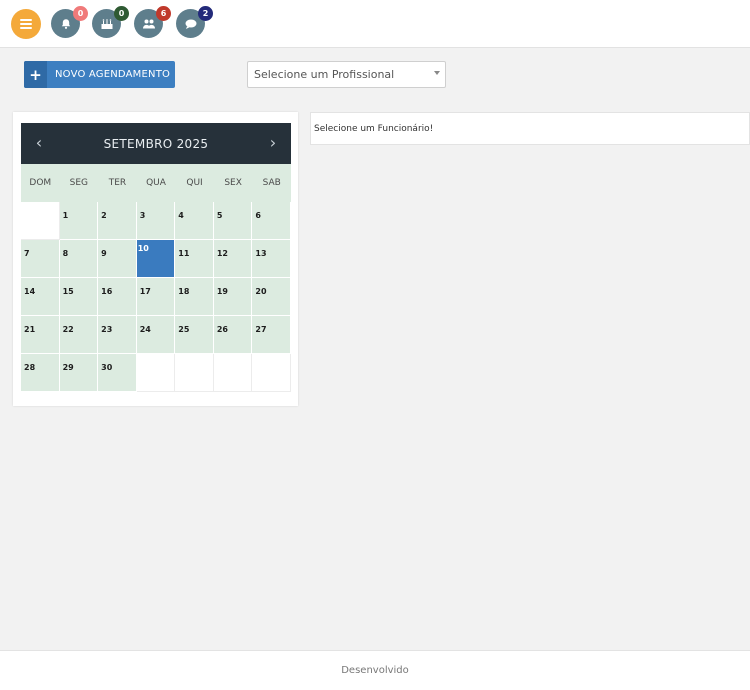 The image size is (750, 690). What do you see at coordinates (271, 297) in the screenshot?
I see `calendar-day-cell: 20` at bounding box center [271, 297].